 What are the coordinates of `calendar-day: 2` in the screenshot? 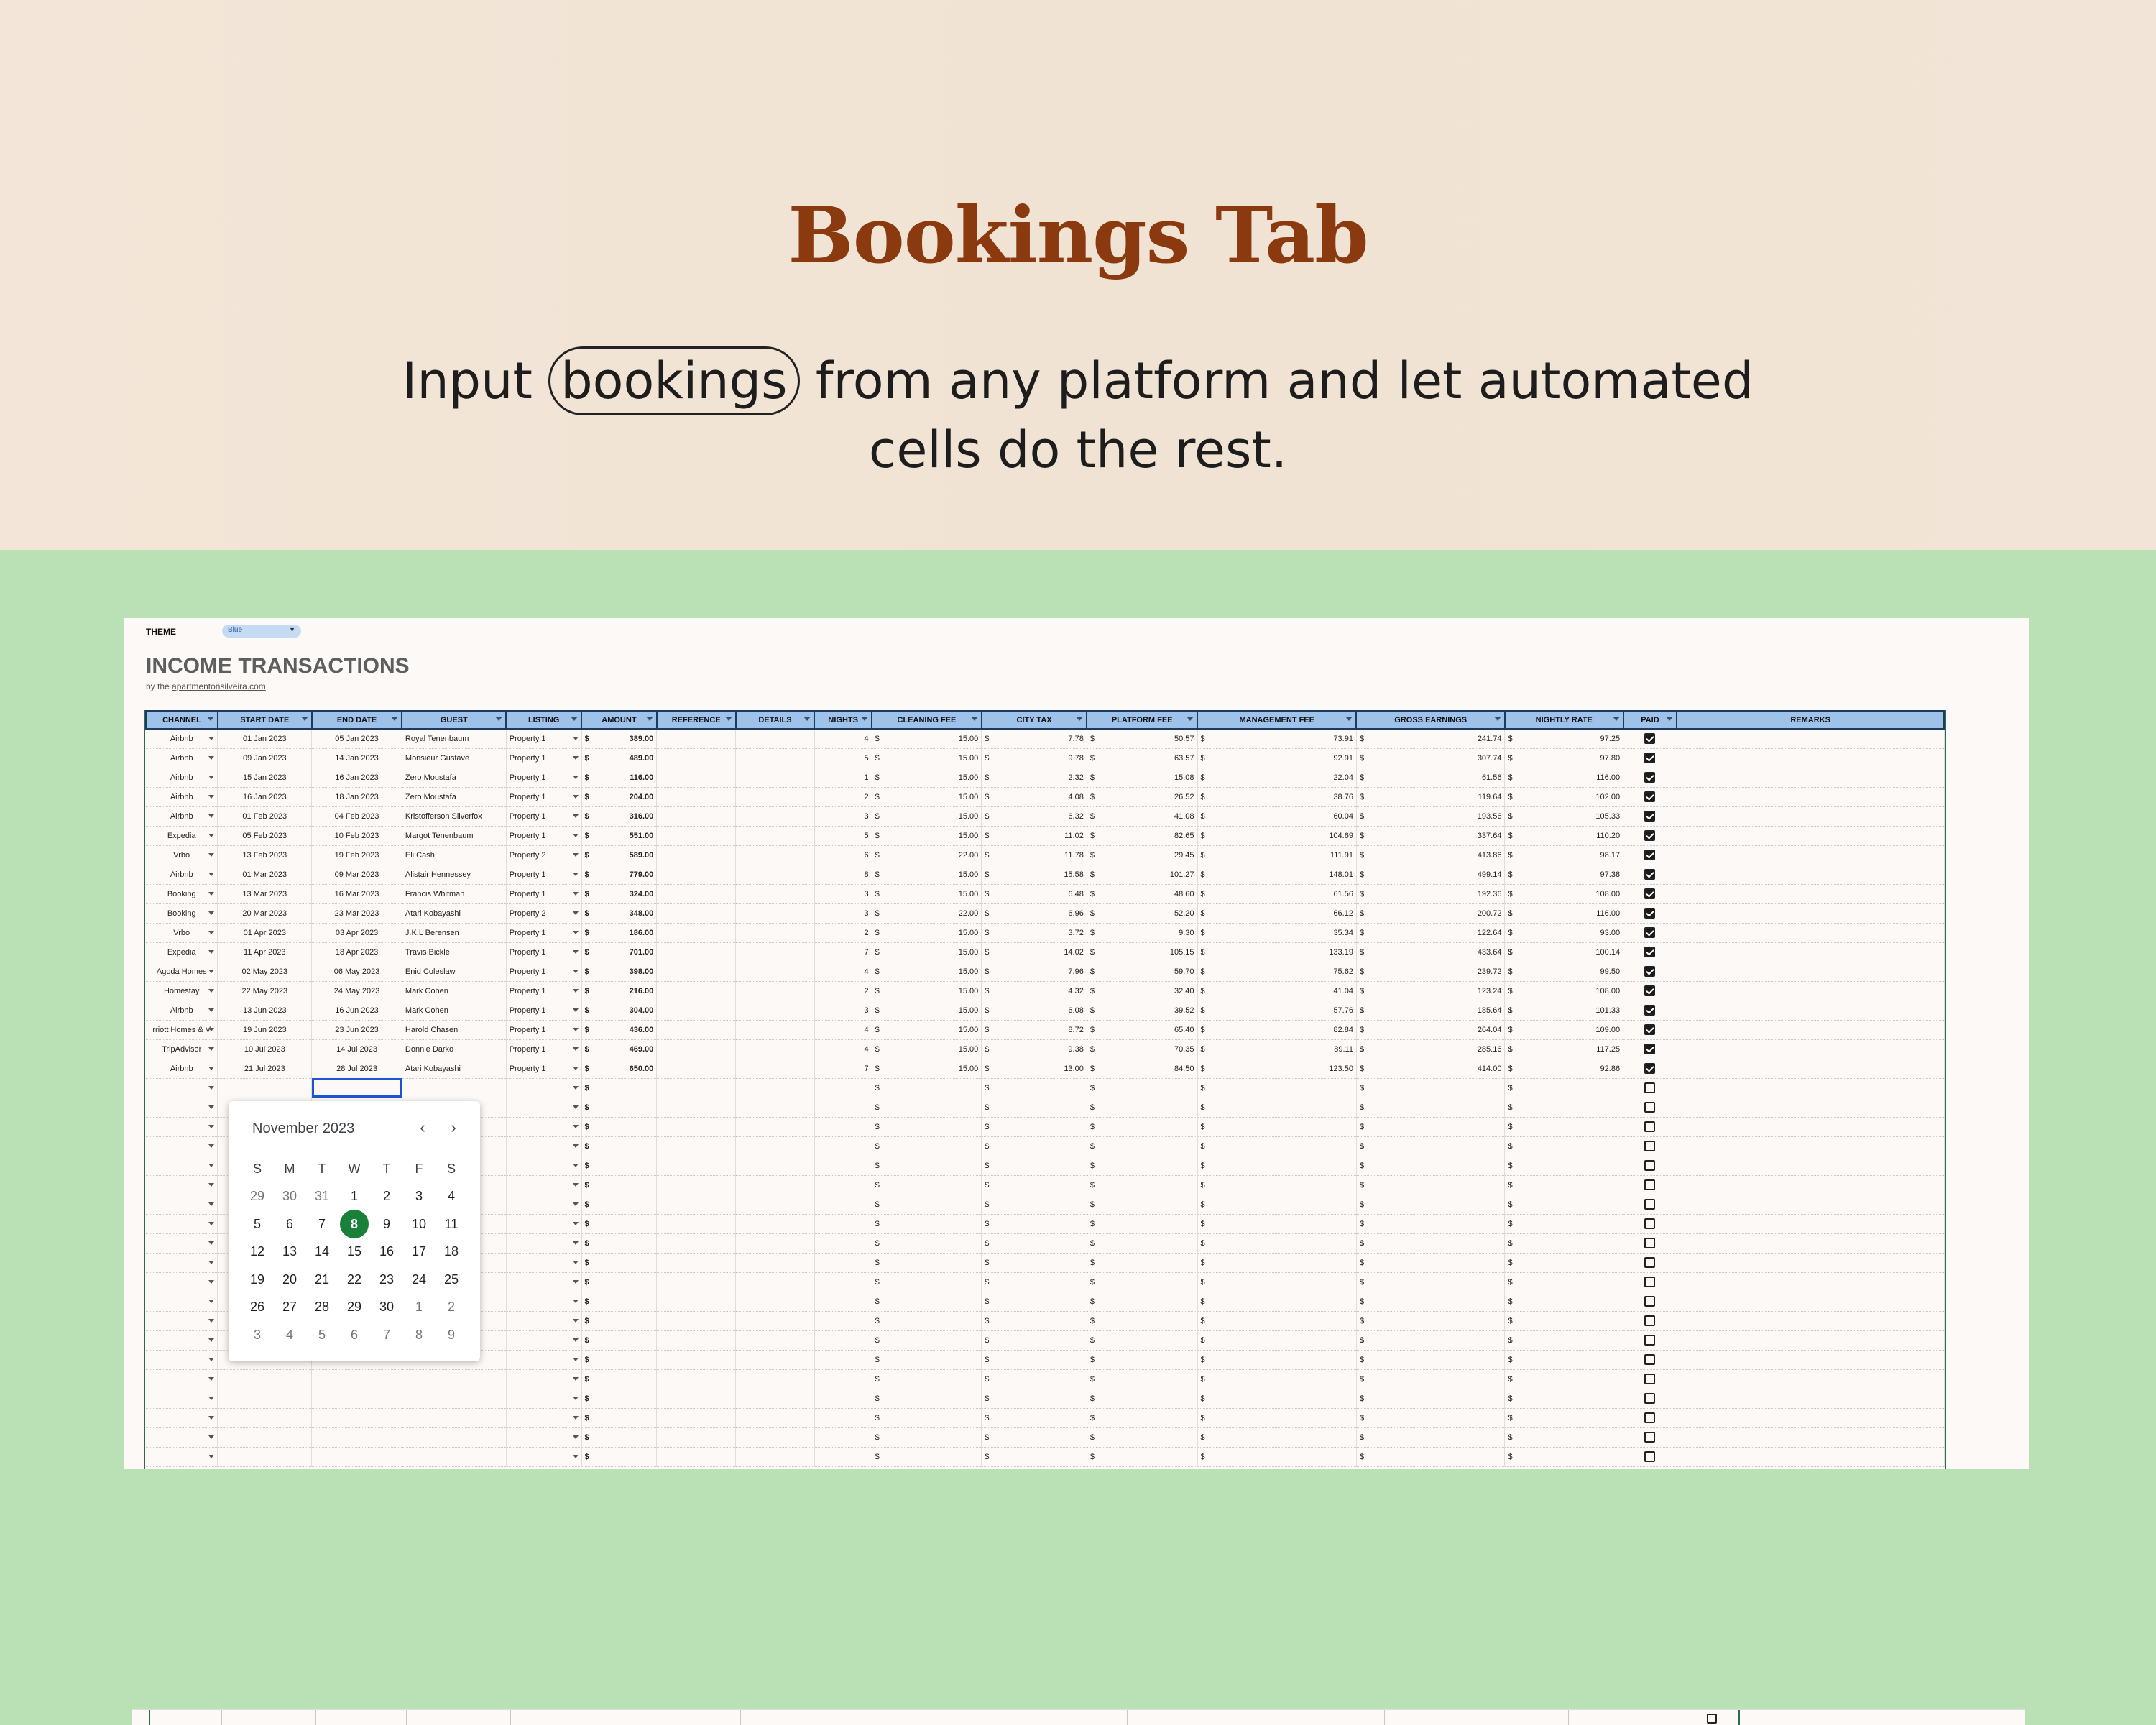 It's located at (452, 1306).